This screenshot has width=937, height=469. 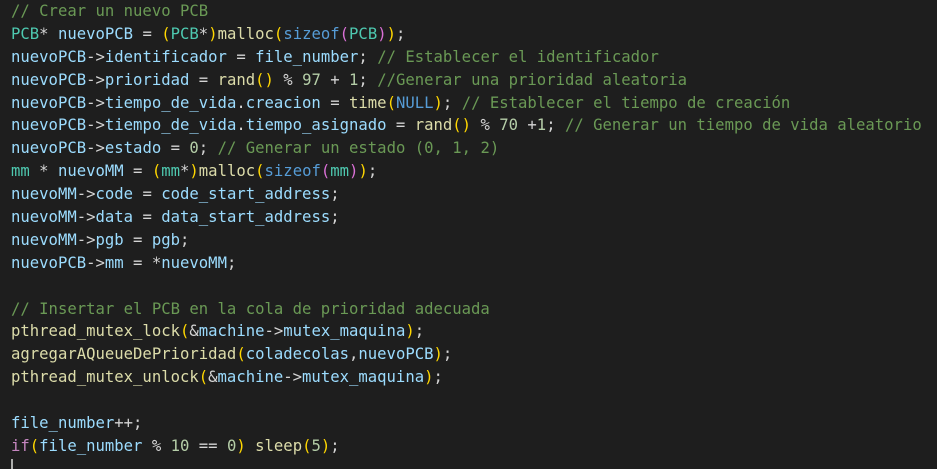 What do you see at coordinates (474, 263) in the screenshot?
I see `code-line: nuevoPCB->mm = *nuevoMM;` at bounding box center [474, 263].